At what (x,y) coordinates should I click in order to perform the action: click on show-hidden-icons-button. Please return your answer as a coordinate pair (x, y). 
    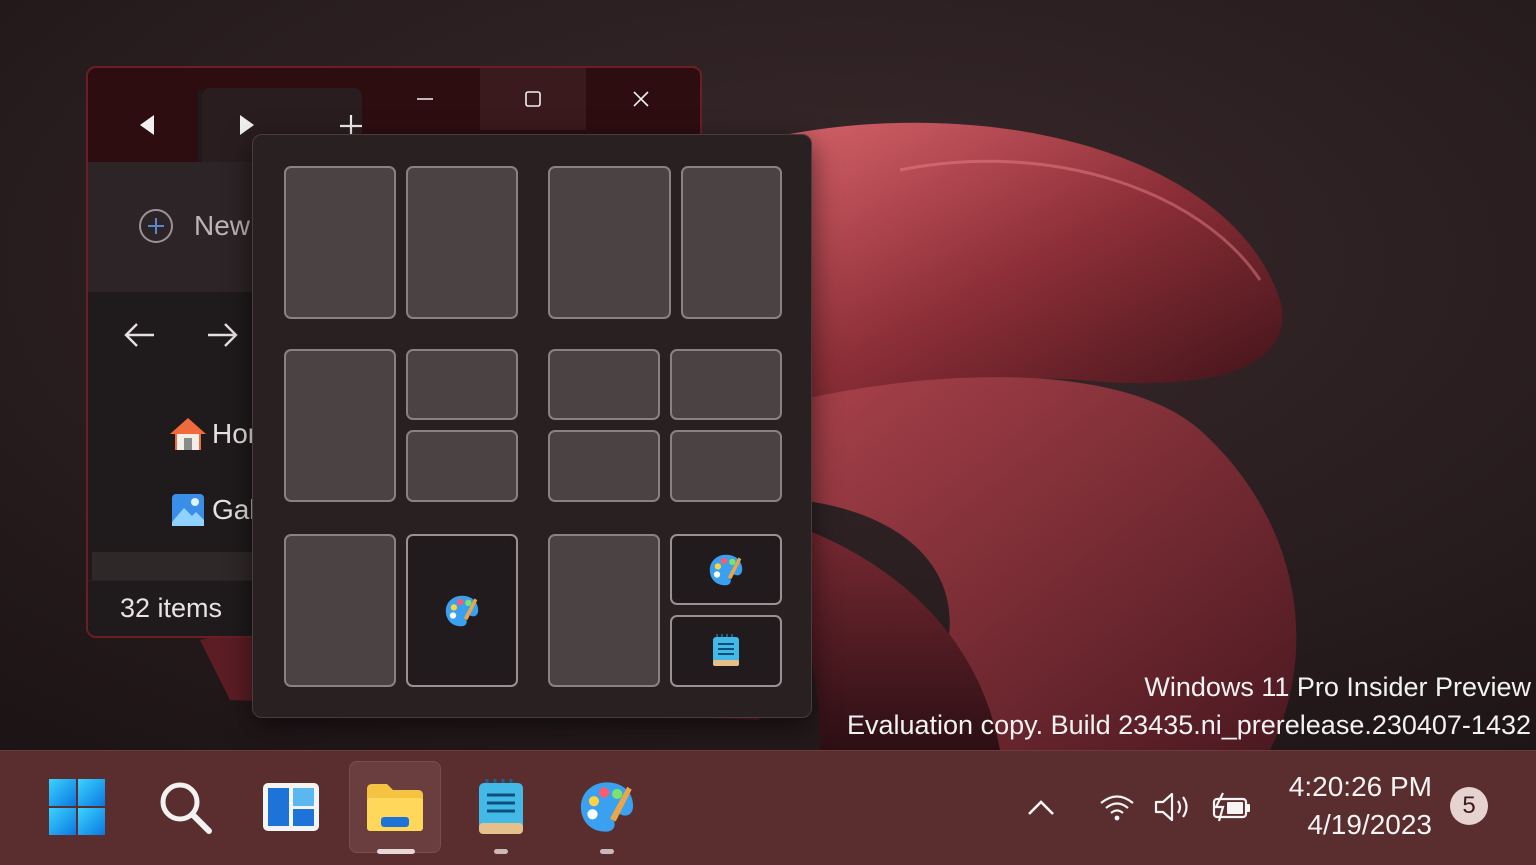
    Looking at the image, I should click on (1041, 807).